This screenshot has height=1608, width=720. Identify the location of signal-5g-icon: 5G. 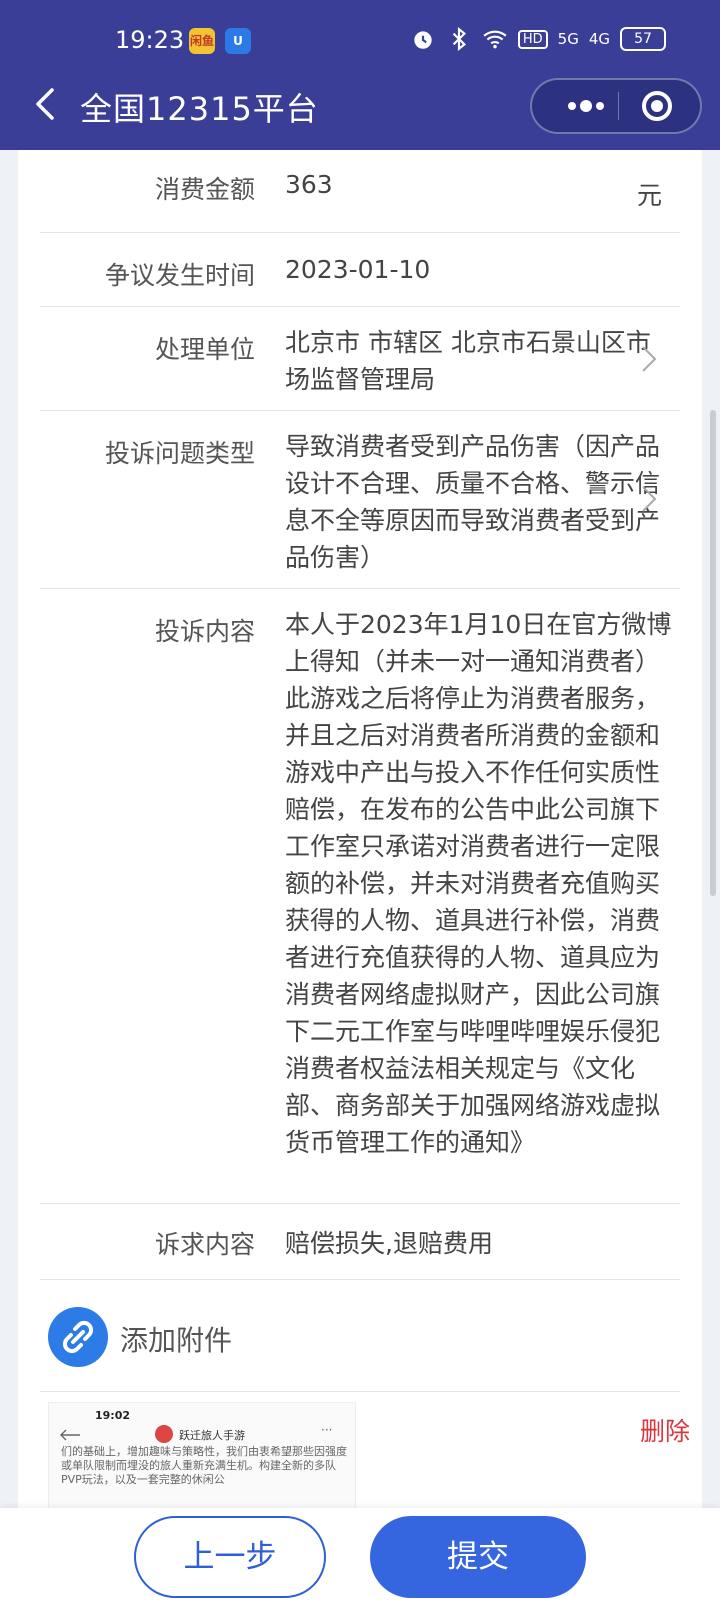
(568, 39).